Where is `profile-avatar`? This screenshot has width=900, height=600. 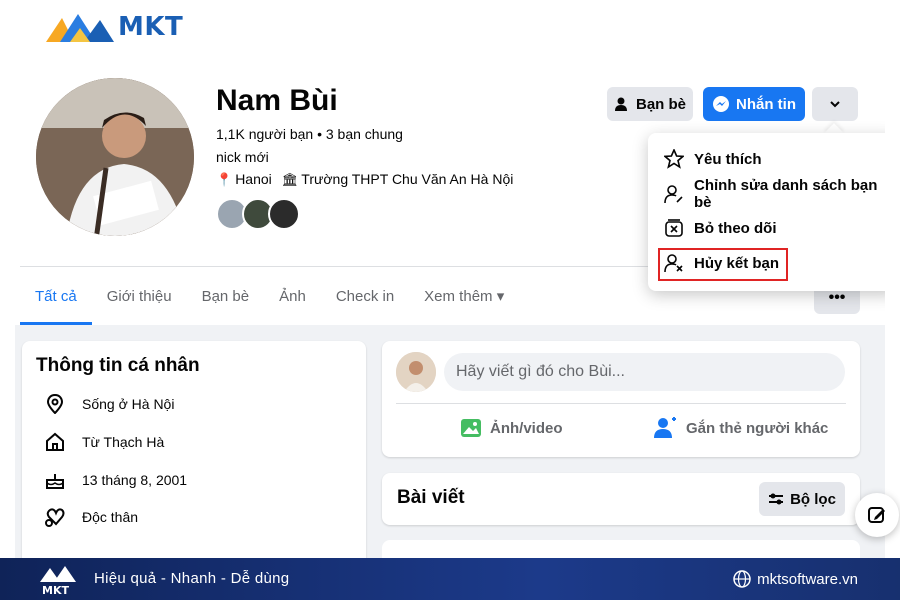
profile-avatar is located at coordinates (115, 157).